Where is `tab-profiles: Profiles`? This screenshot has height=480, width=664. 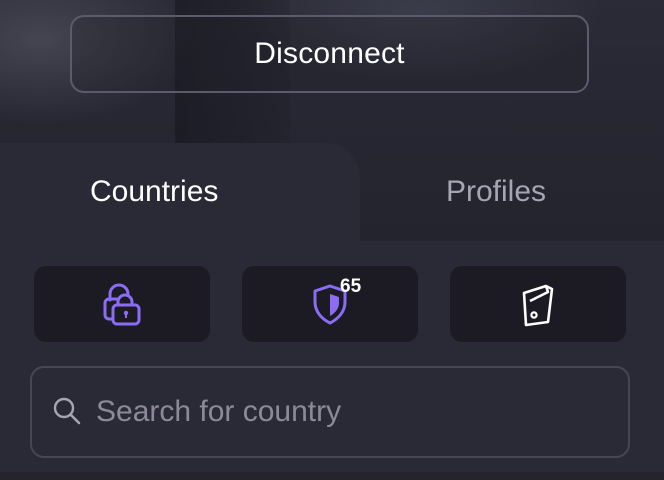
tab-profiles: Profiles is located at coordinates (496, 192).